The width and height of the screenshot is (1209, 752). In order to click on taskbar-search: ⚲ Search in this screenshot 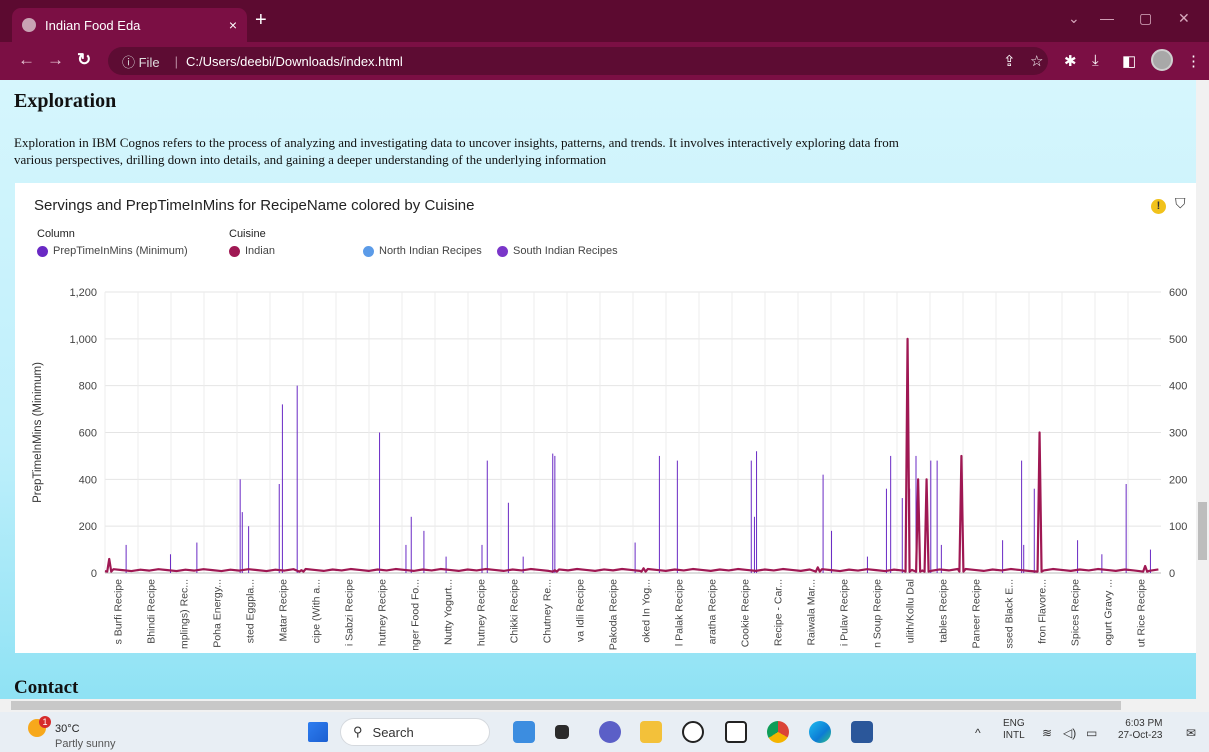, I will do `click(415, 732)`.